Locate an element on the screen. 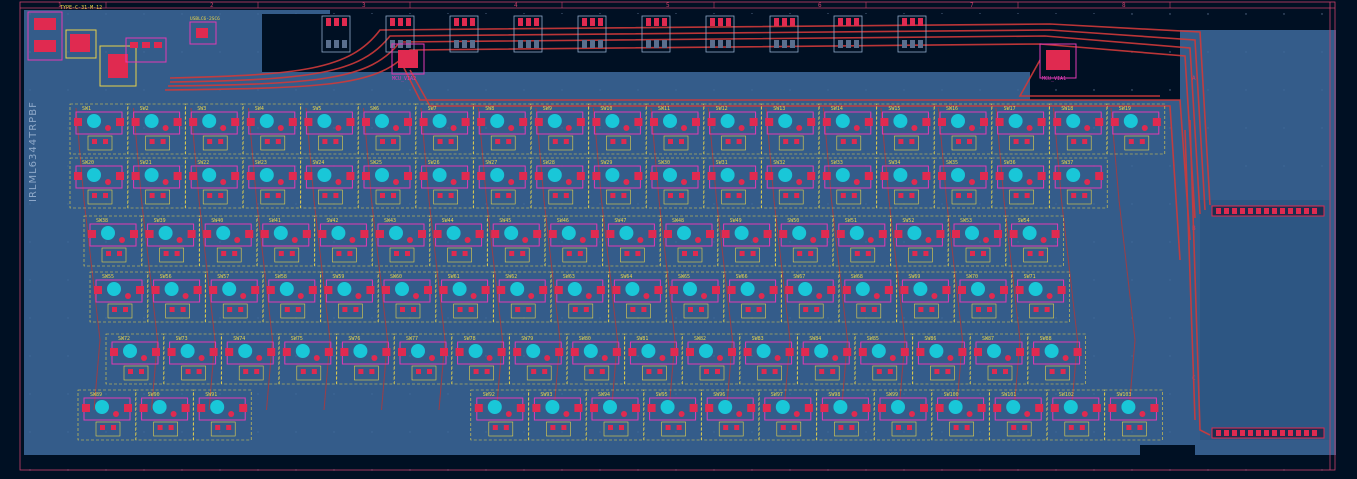 This screenshot has height=479, width=1357. switch-label: SW92 is located at coordinates (489, 395).